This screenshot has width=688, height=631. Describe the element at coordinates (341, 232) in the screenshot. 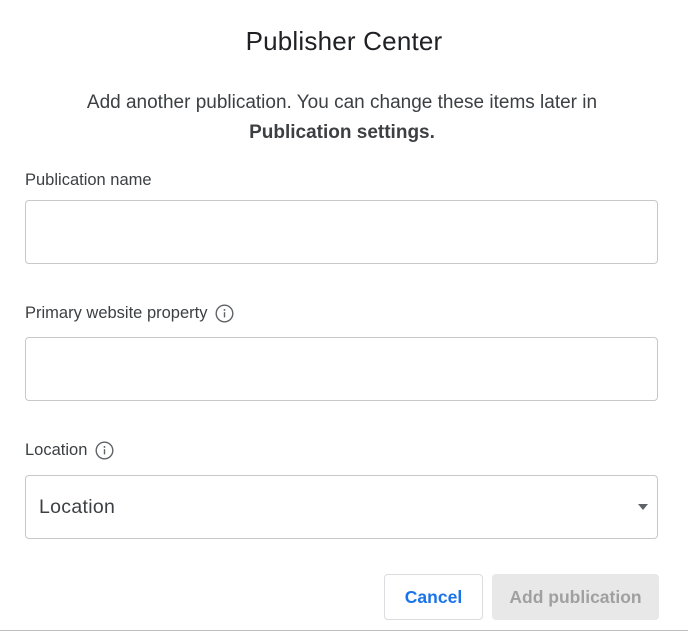

I see `publication-name-input` at that location.